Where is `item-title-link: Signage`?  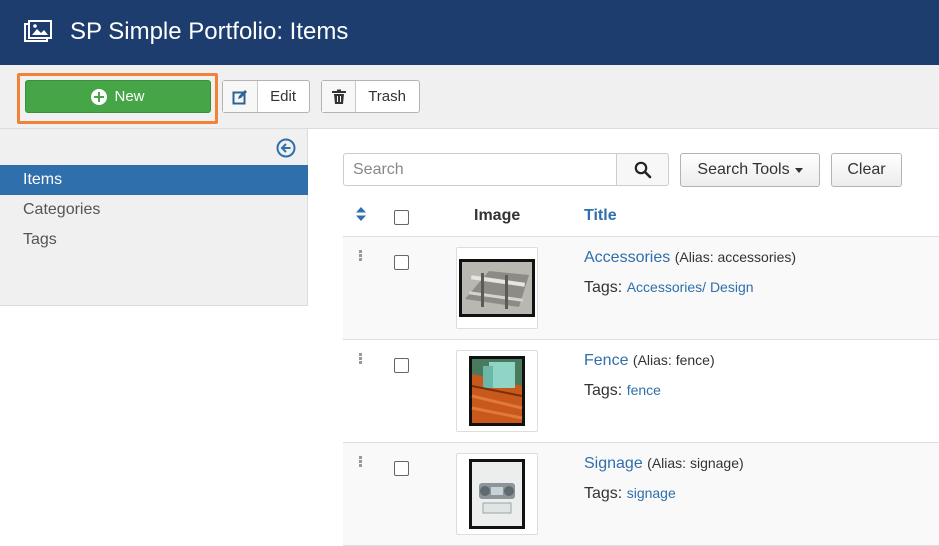 item-title-link: Signage is located at coordinates (613, 463).